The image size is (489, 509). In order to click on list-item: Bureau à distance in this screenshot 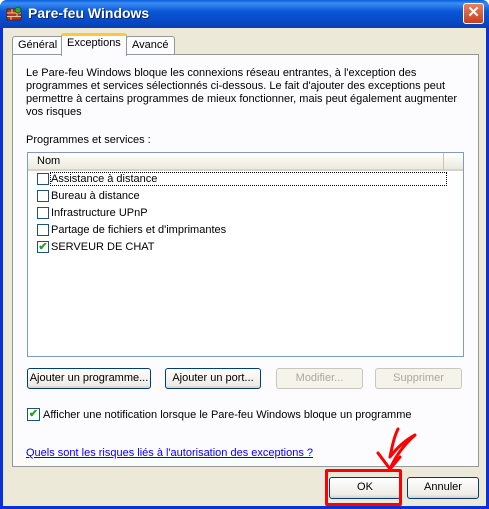, I will do `click(245, 196)`.